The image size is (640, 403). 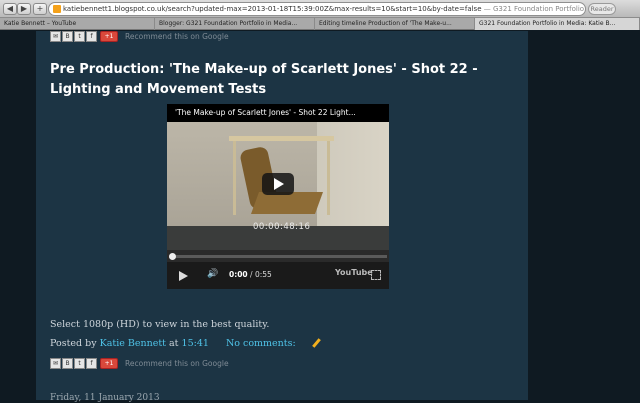 I want to click on back-button: ◀, so click(x=10, y=9).